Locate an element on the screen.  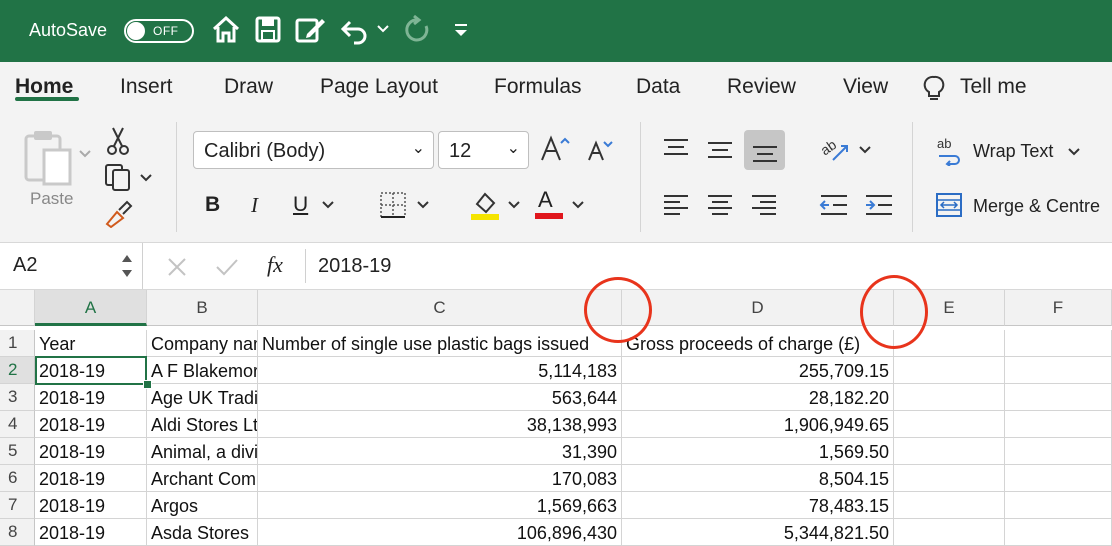
row-header-7: 7 is located at coordinates (17, 505).